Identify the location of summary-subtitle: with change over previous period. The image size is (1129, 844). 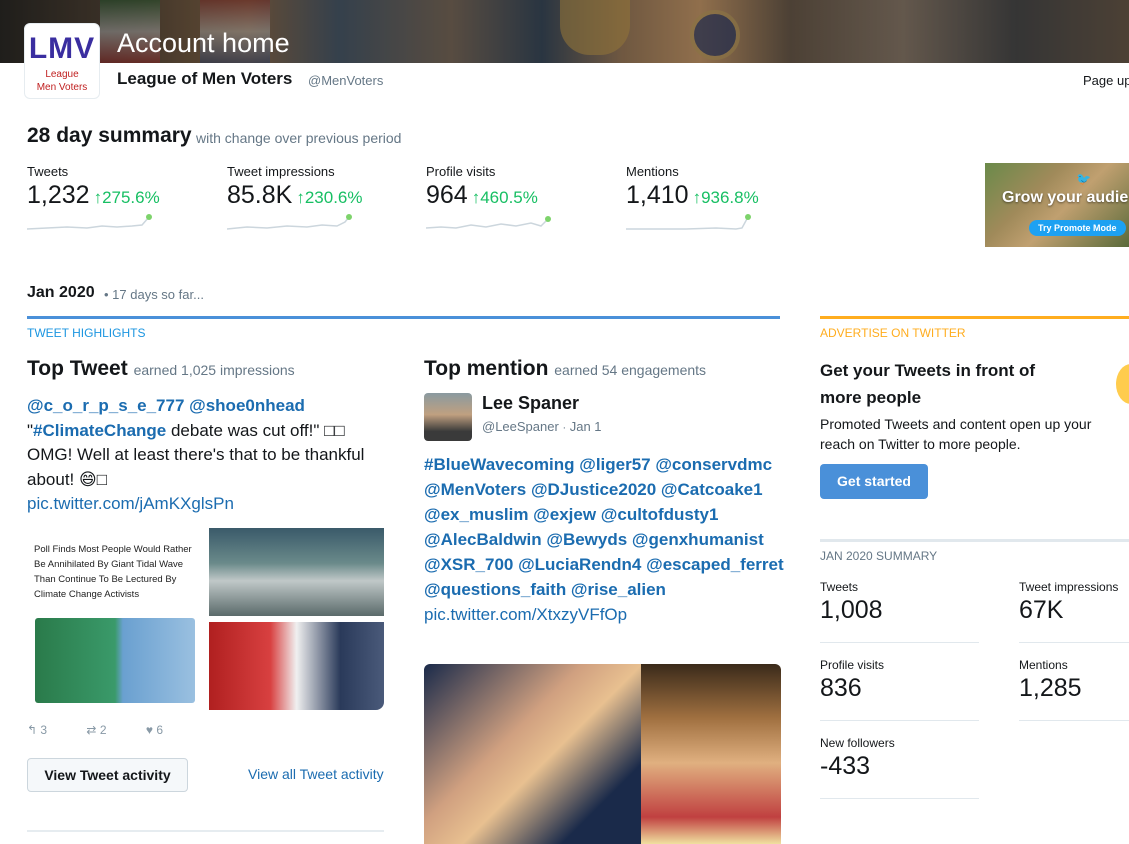
(299, 138).